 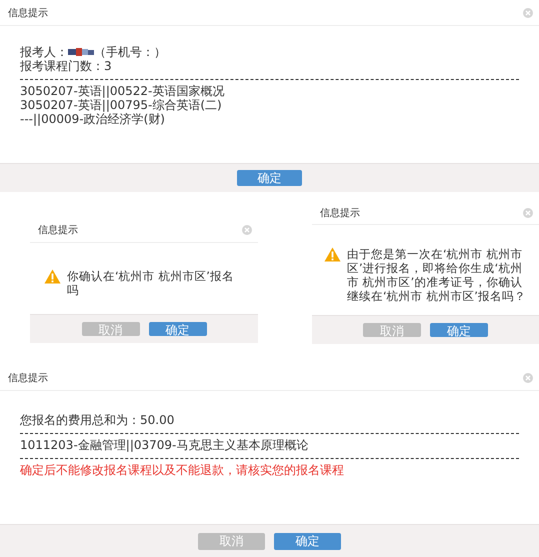 What do you see at coordinates (151, 283) in the screenshot?
I see `confirm-message: 你确认在‘杭州市 杭州市区’报名吗` at bounding box center [151, 283].